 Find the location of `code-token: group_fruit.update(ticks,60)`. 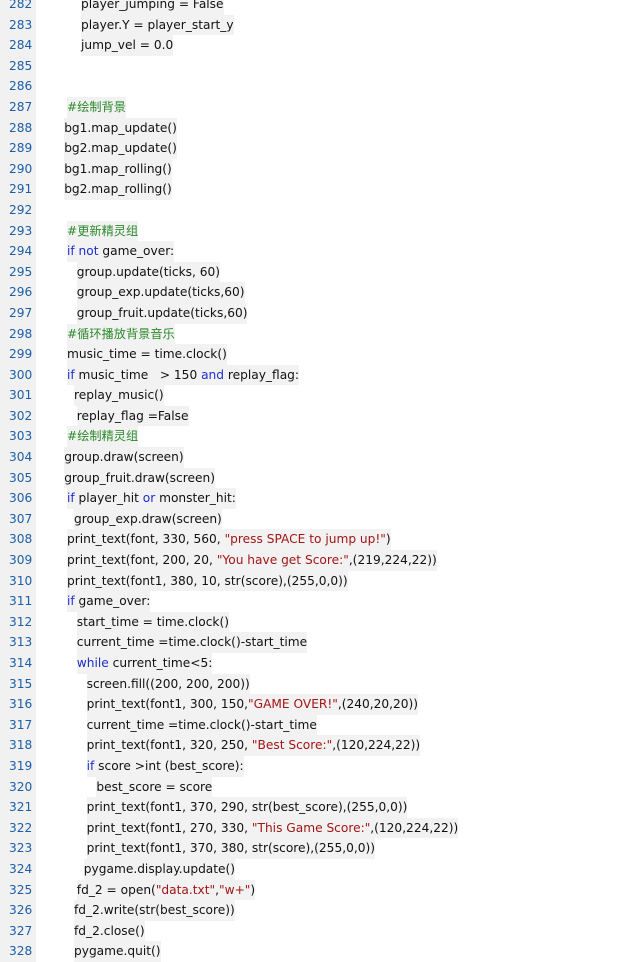

code-token: group_fruit.update(ticks,60) is located at coordinates (162, 312).